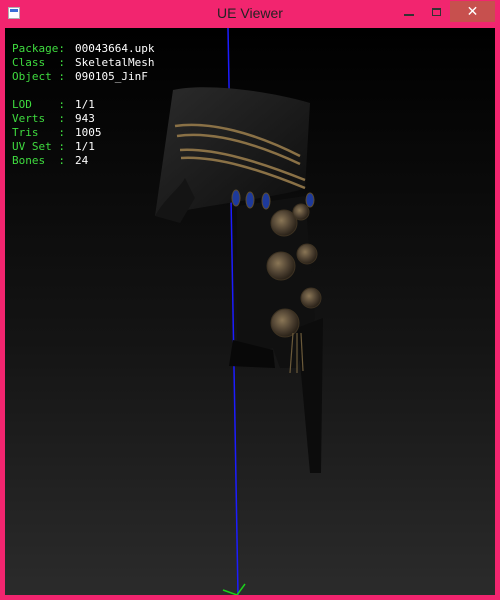  I want to click on tris-row: Tris : 1005, so click(83, 133).